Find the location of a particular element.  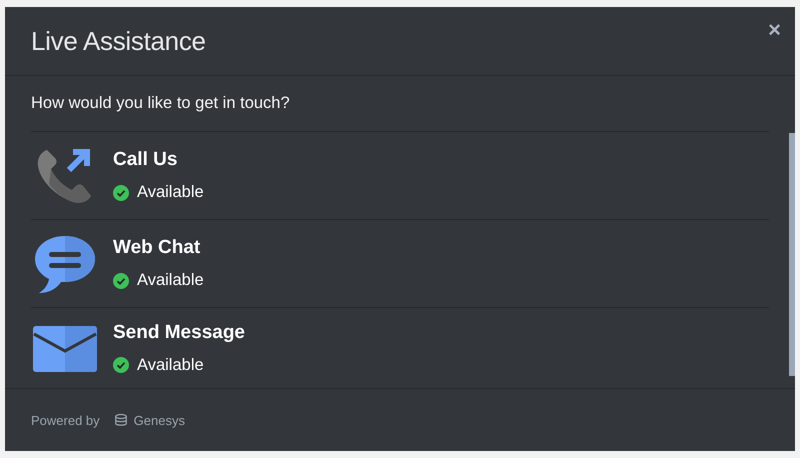

dialog-title: Live Assistance is located at coordinates (118, 41).